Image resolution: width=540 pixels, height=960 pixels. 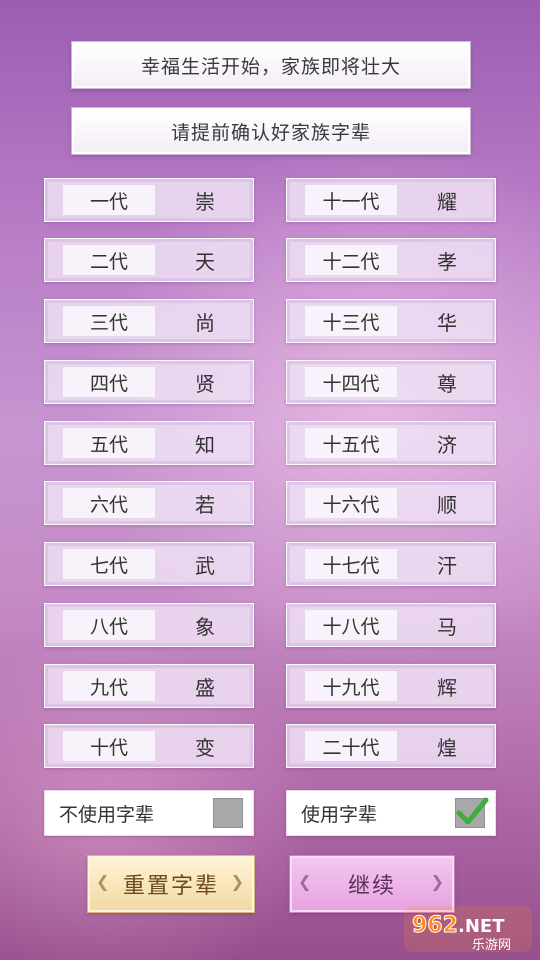 I want to click on generation-row-11: 十一代 耀, so click(x=391, y=200).